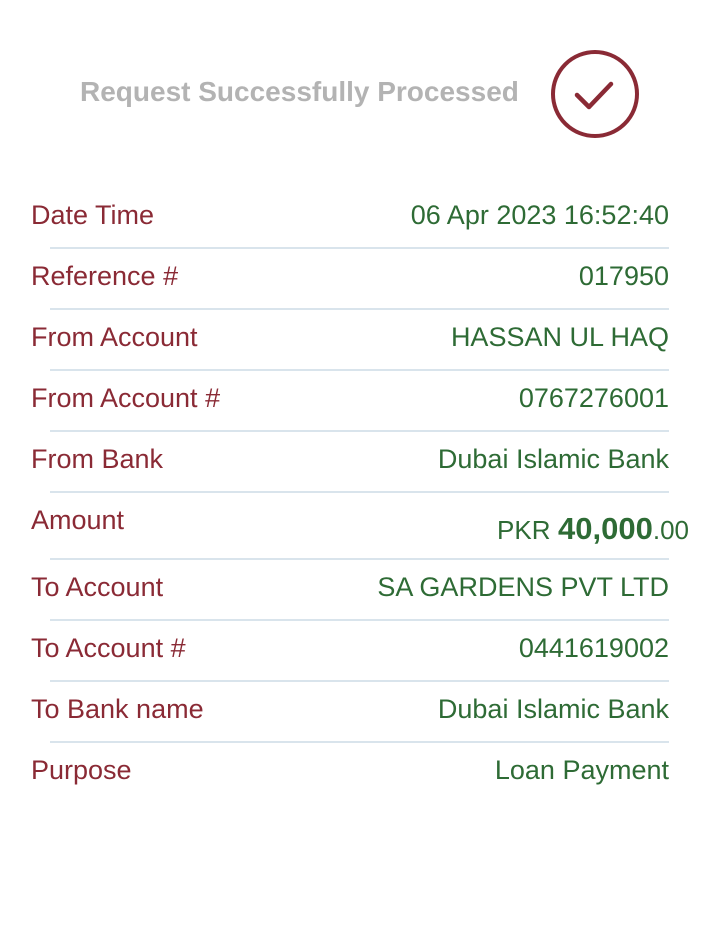  What do you see at coordinates (593, 398) in the screenshot?
I see `detail-value: 0767276001` at bounding box center [593, 398].